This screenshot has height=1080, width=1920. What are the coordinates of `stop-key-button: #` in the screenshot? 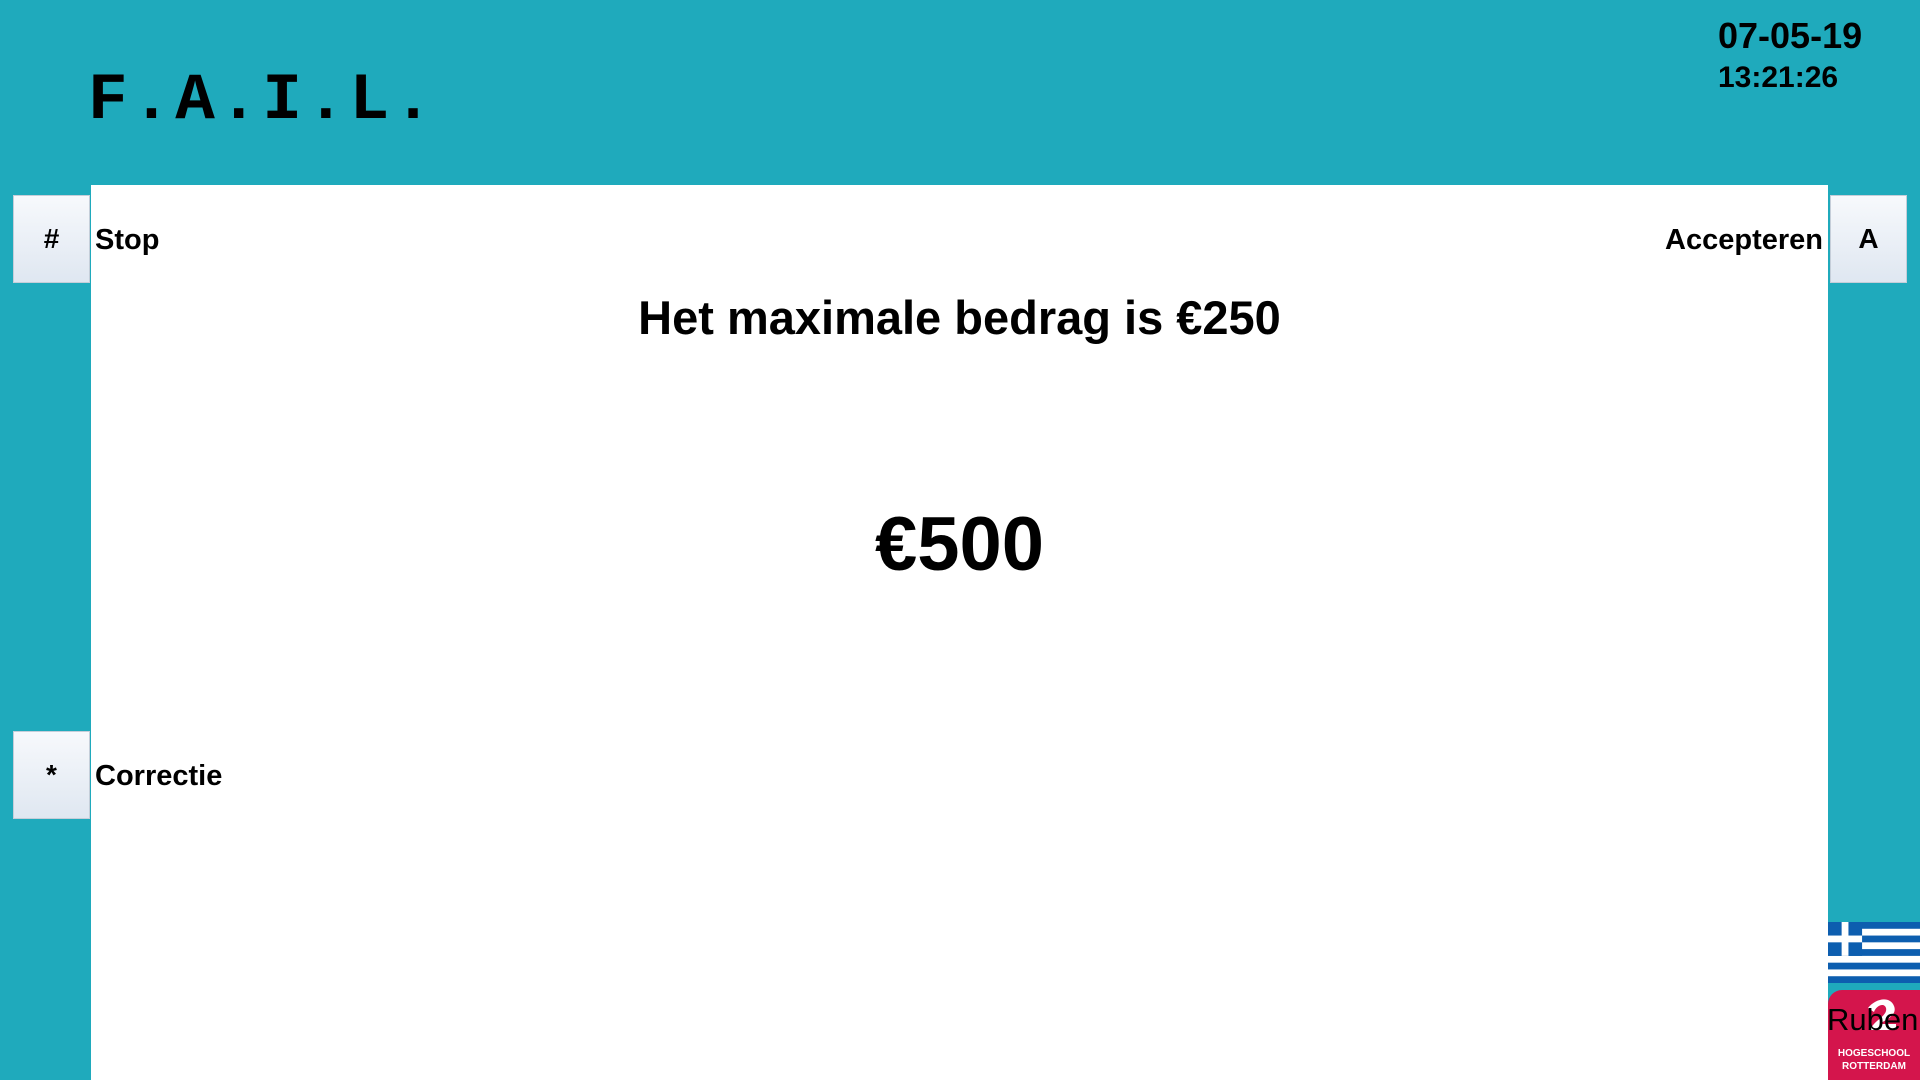 It's located at (51, 239).